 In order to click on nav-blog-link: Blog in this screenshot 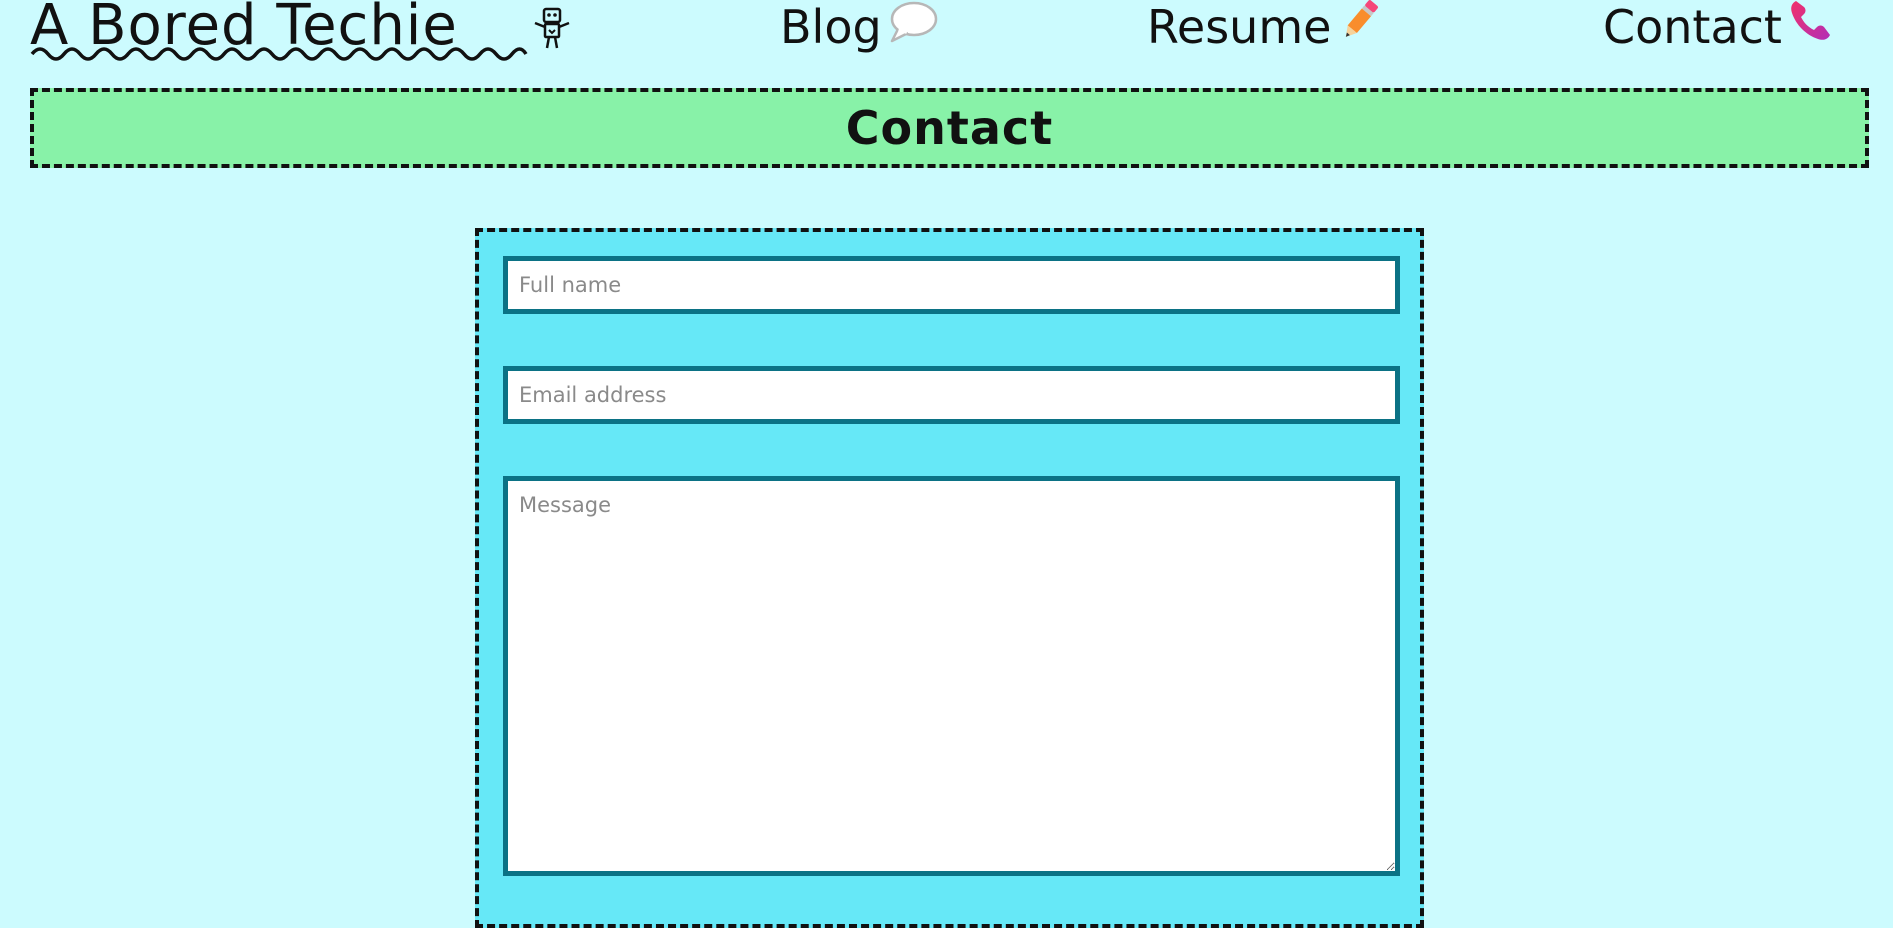, I will do `click(859, 28)`.